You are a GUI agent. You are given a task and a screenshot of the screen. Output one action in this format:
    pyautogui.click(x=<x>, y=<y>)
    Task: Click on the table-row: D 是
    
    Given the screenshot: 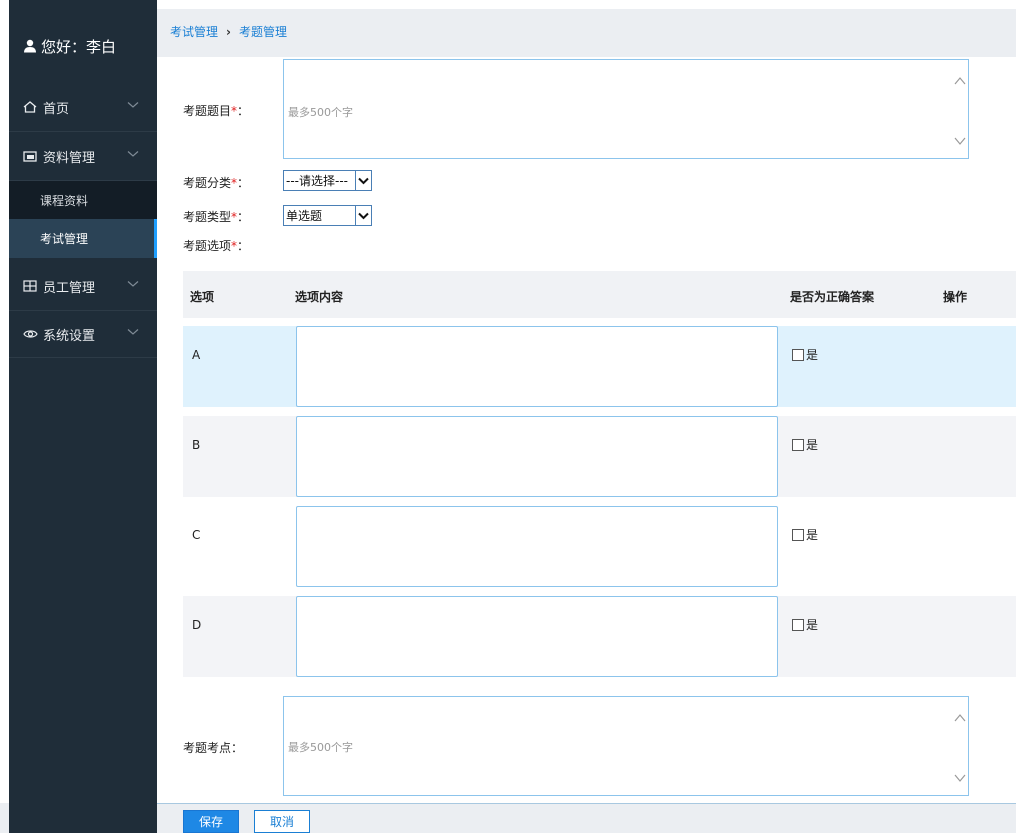 What is the action you would take?
    pyautogui.click(x=599, y=636)
    